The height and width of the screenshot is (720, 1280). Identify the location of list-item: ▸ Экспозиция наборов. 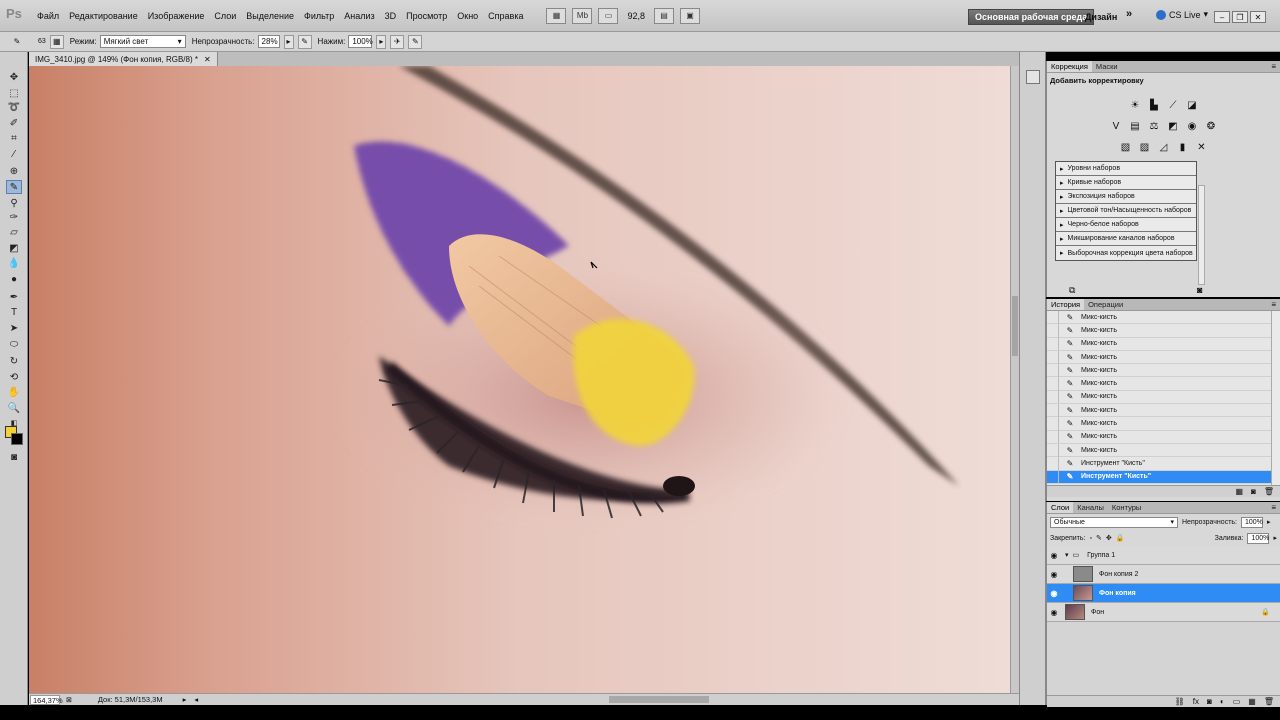
(1126, 197).